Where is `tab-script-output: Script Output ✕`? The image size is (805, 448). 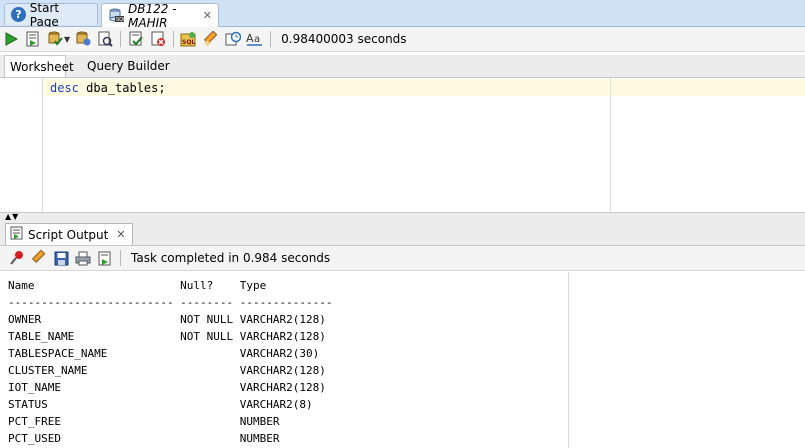
tab-script-output: Script Output ✕ is located at coordinates (69, 234).